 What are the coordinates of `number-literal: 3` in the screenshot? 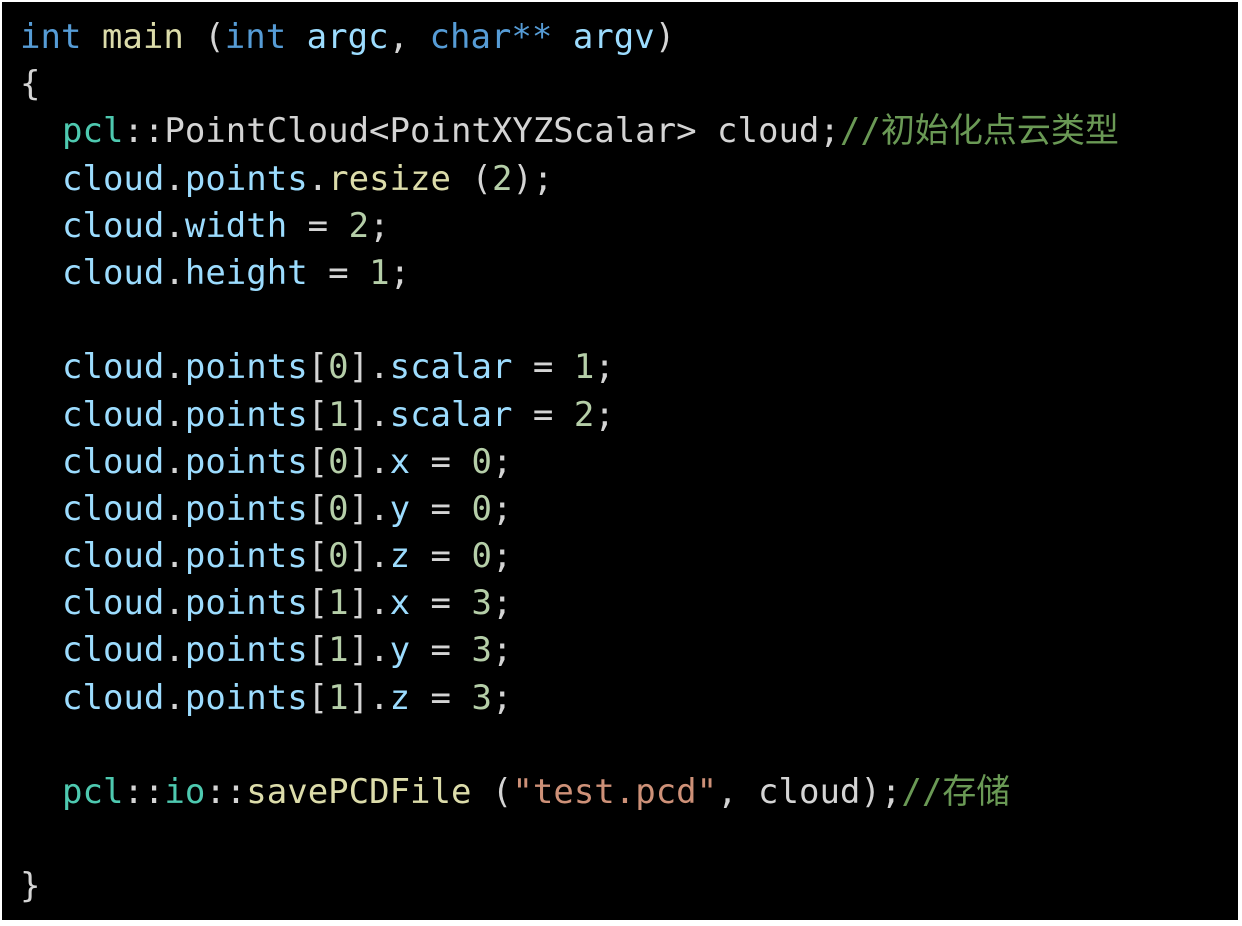 It's located at (481, 650).